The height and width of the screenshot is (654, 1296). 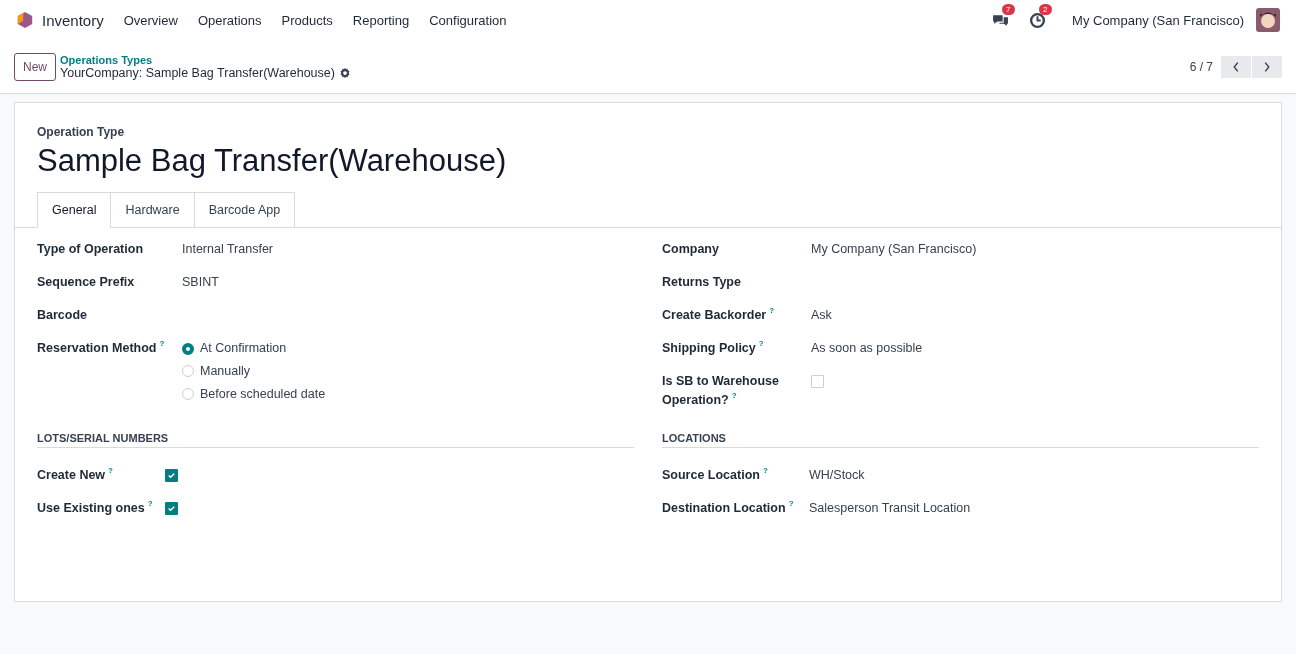 I want to click on chevron-right-icon, so click(x=1267, y=66).